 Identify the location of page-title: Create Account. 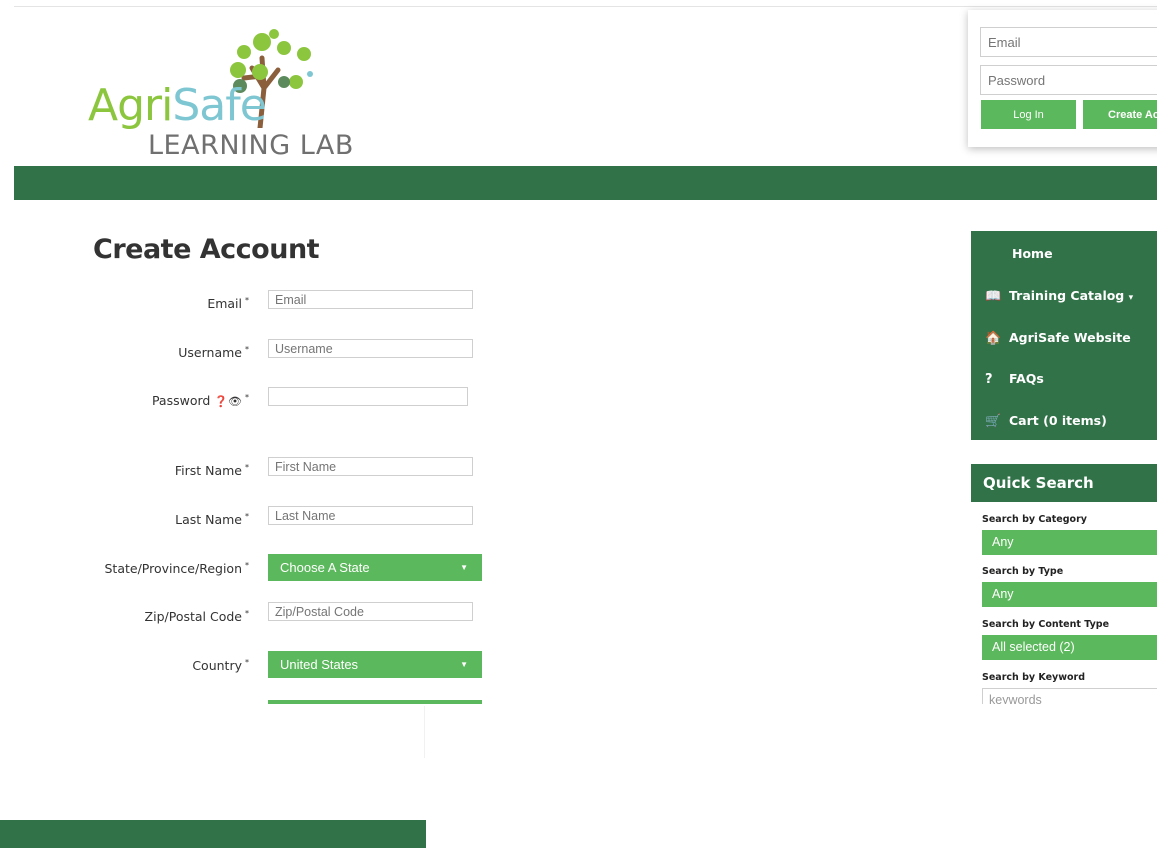
(206, 249).